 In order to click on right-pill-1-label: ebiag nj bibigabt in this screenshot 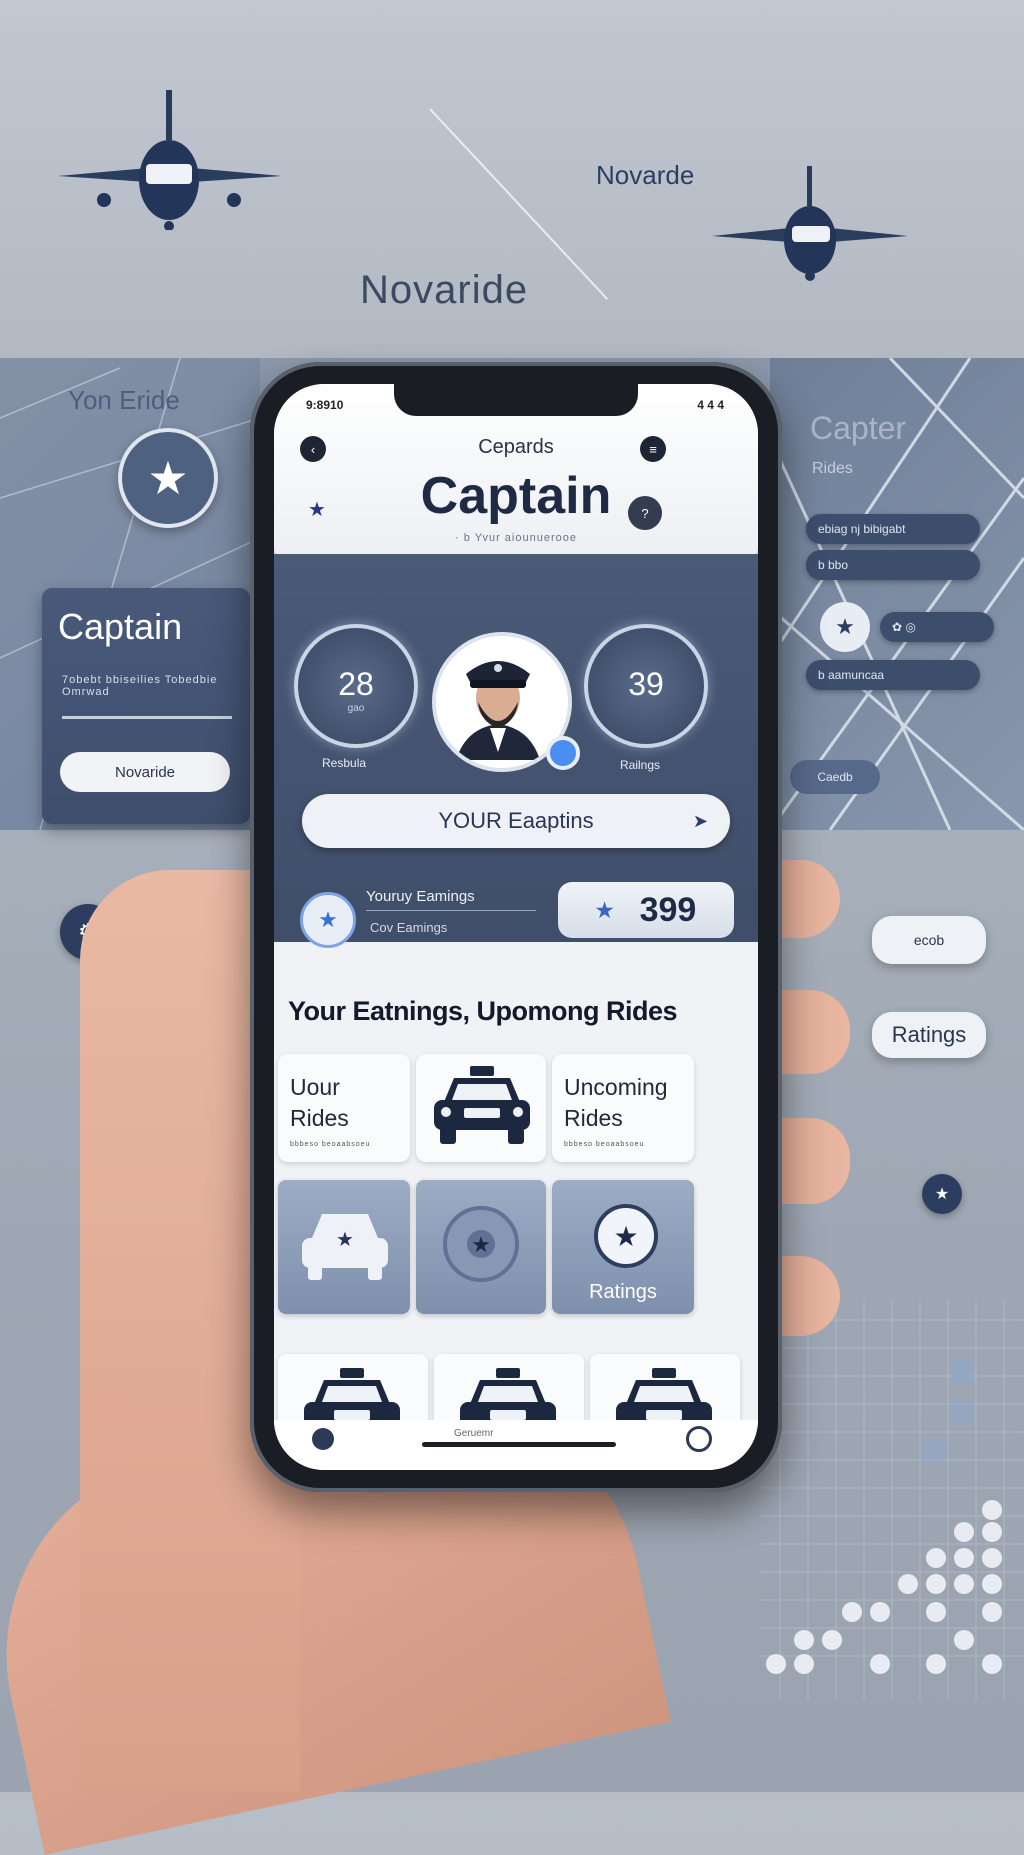, I will do `click(862, 529)`.